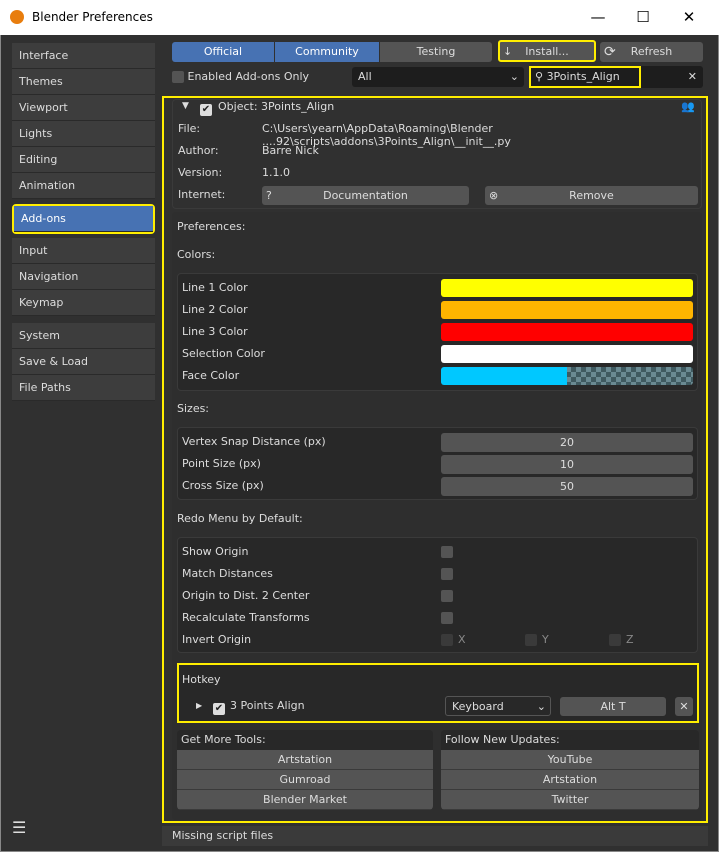 The height and width of the screenshot is (852, 719). I want to click on color-label: Line 3 Color, so click(215, 331).